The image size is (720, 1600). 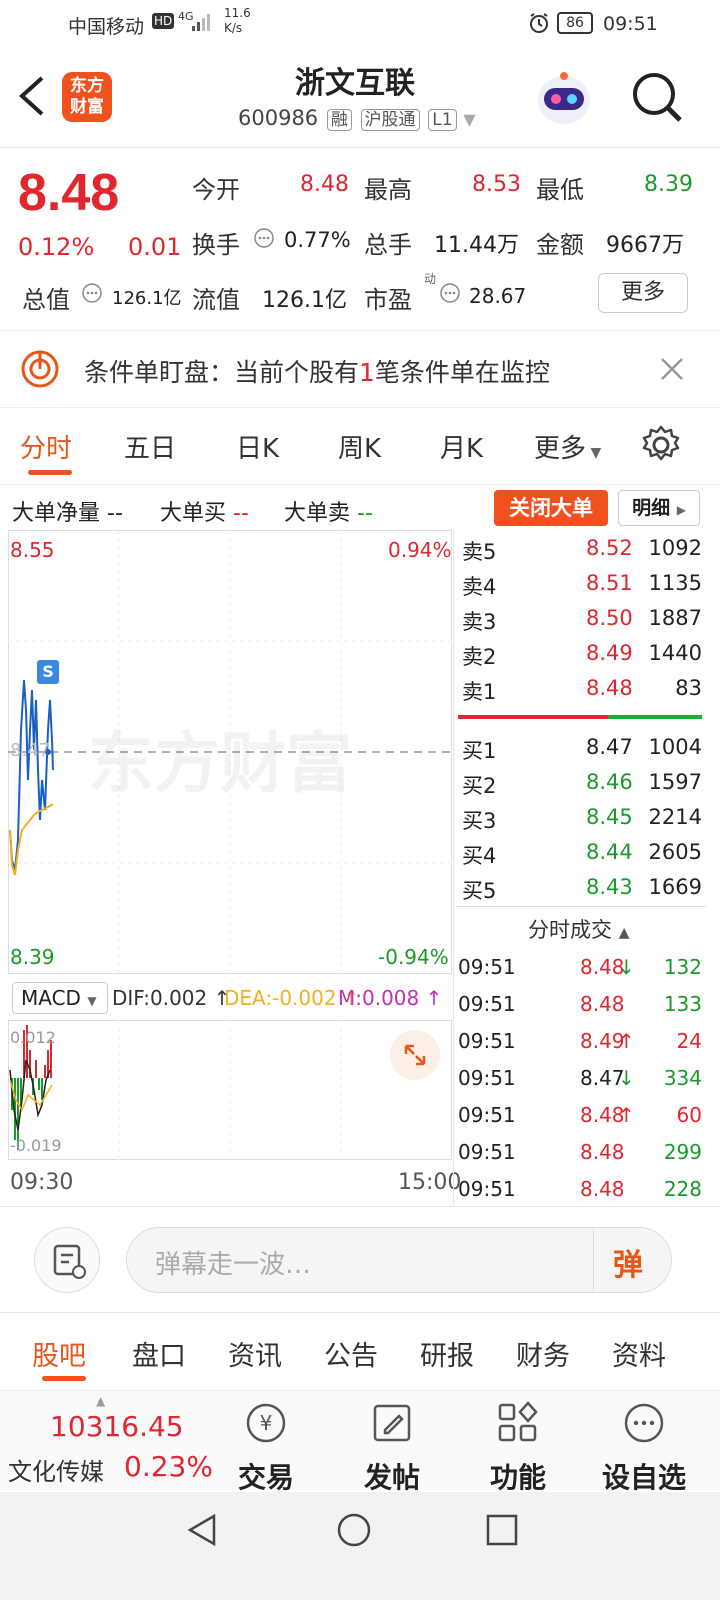 I want to click on home-circle-icon, so click(x=354, y=1532).